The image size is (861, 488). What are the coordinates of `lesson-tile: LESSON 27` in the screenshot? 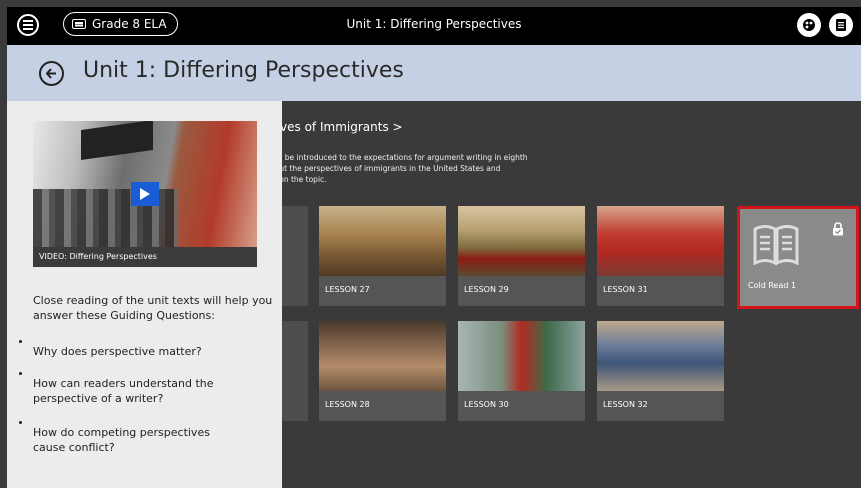 It's located at (382, 256).